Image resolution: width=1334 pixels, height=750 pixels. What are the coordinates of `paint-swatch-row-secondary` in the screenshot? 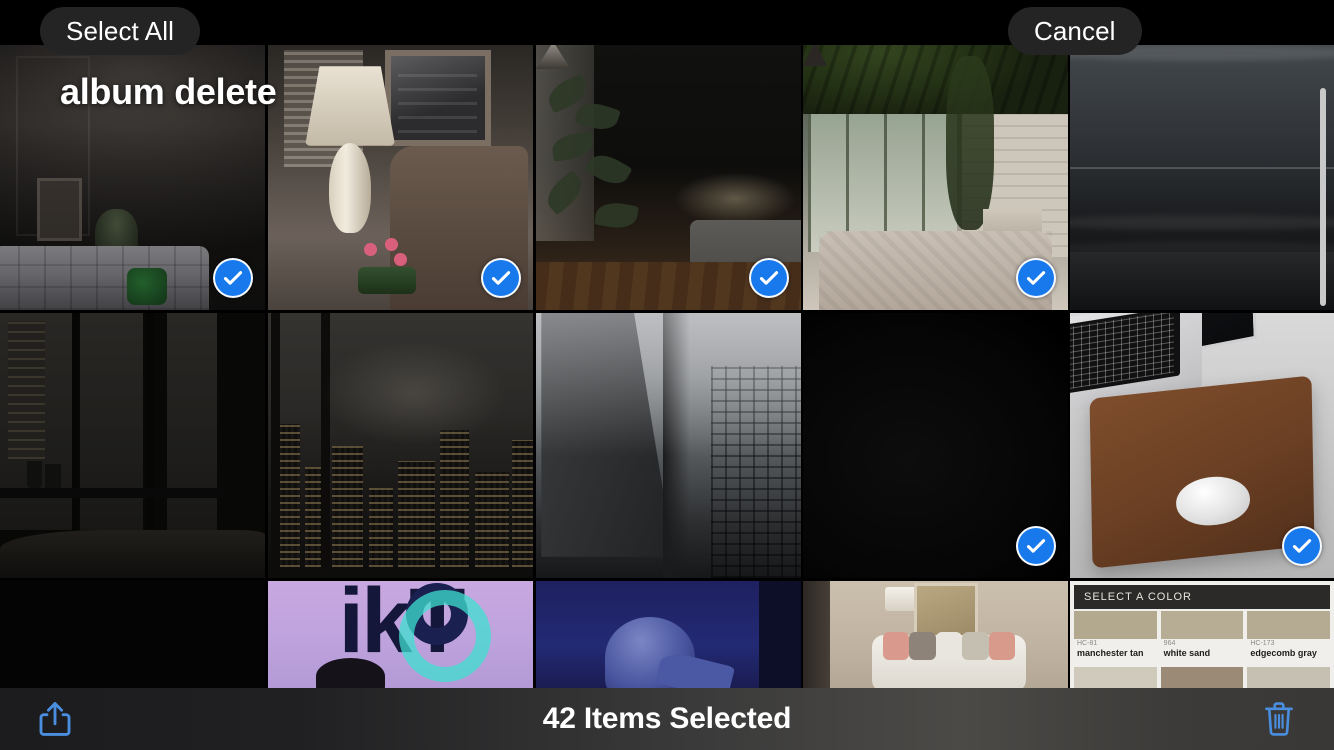 It's located at (1202, 677).